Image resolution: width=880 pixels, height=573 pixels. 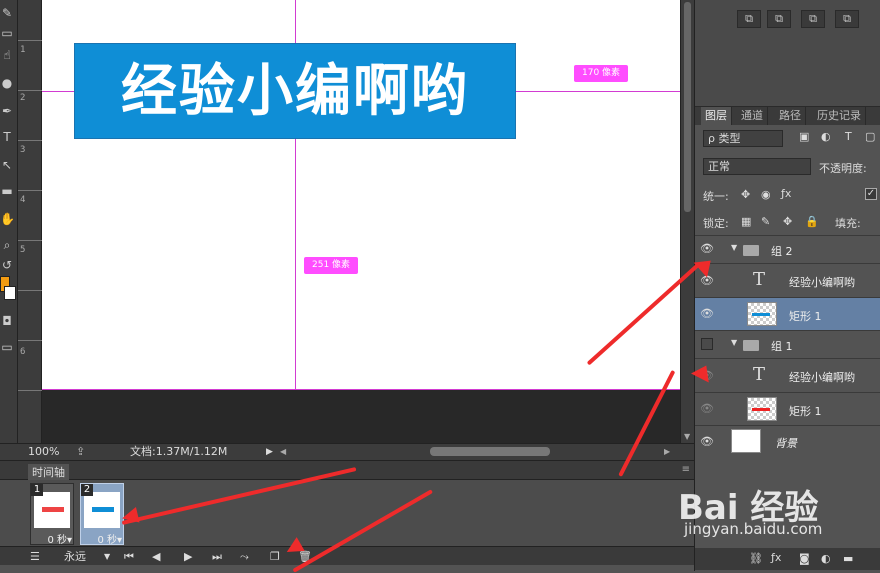 What do you see at coordinates (347, 555) in the screenshot?
I see `timeline-controls: ☰ 永远 ▼ ⏮ ◀ ▶ ⏭ ⤳ ❐ 🗑` at bounding box center [347, 555].